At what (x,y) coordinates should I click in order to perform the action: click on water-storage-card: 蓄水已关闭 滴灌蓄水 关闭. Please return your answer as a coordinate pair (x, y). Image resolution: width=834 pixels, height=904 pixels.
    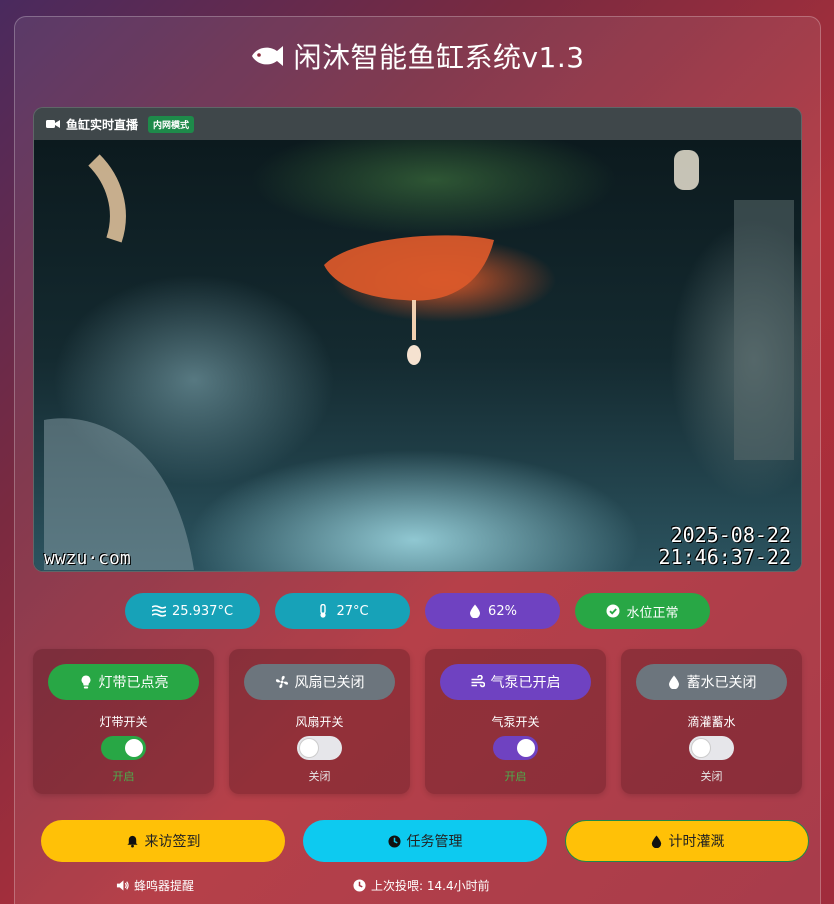
    Looking at the image, I should click on (711, 721).